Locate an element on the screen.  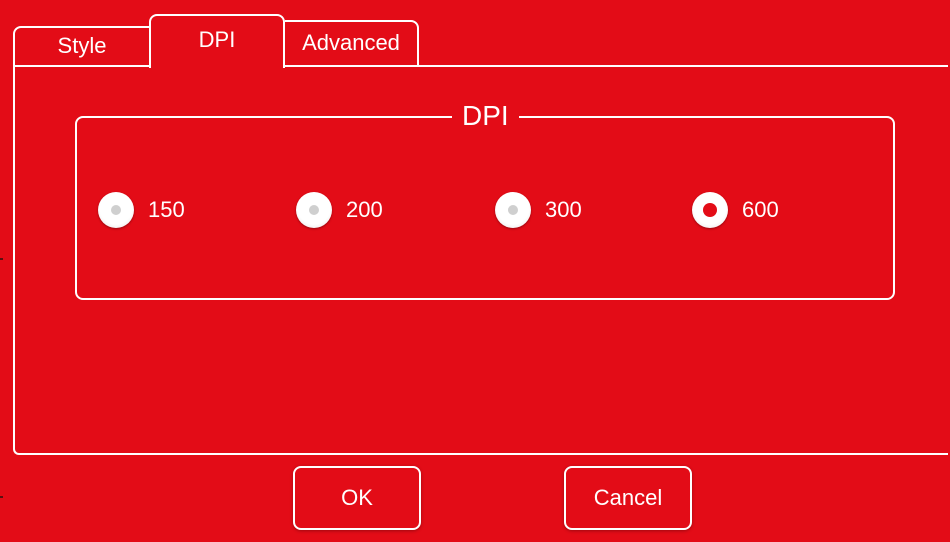
dpi-option-label: 200 is located at coordinates (364, 209).